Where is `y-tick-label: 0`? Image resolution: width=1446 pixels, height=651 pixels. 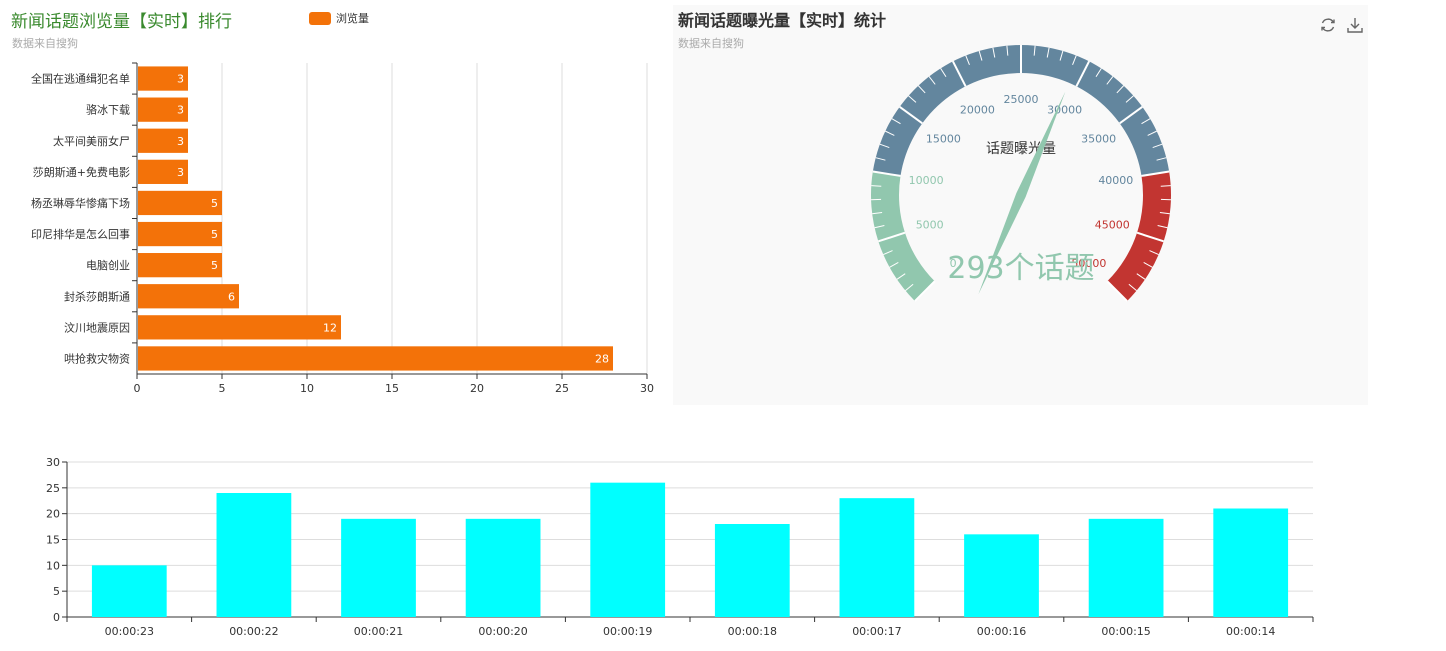
y-tick-label: 0 is located at coordinates (56, 617).